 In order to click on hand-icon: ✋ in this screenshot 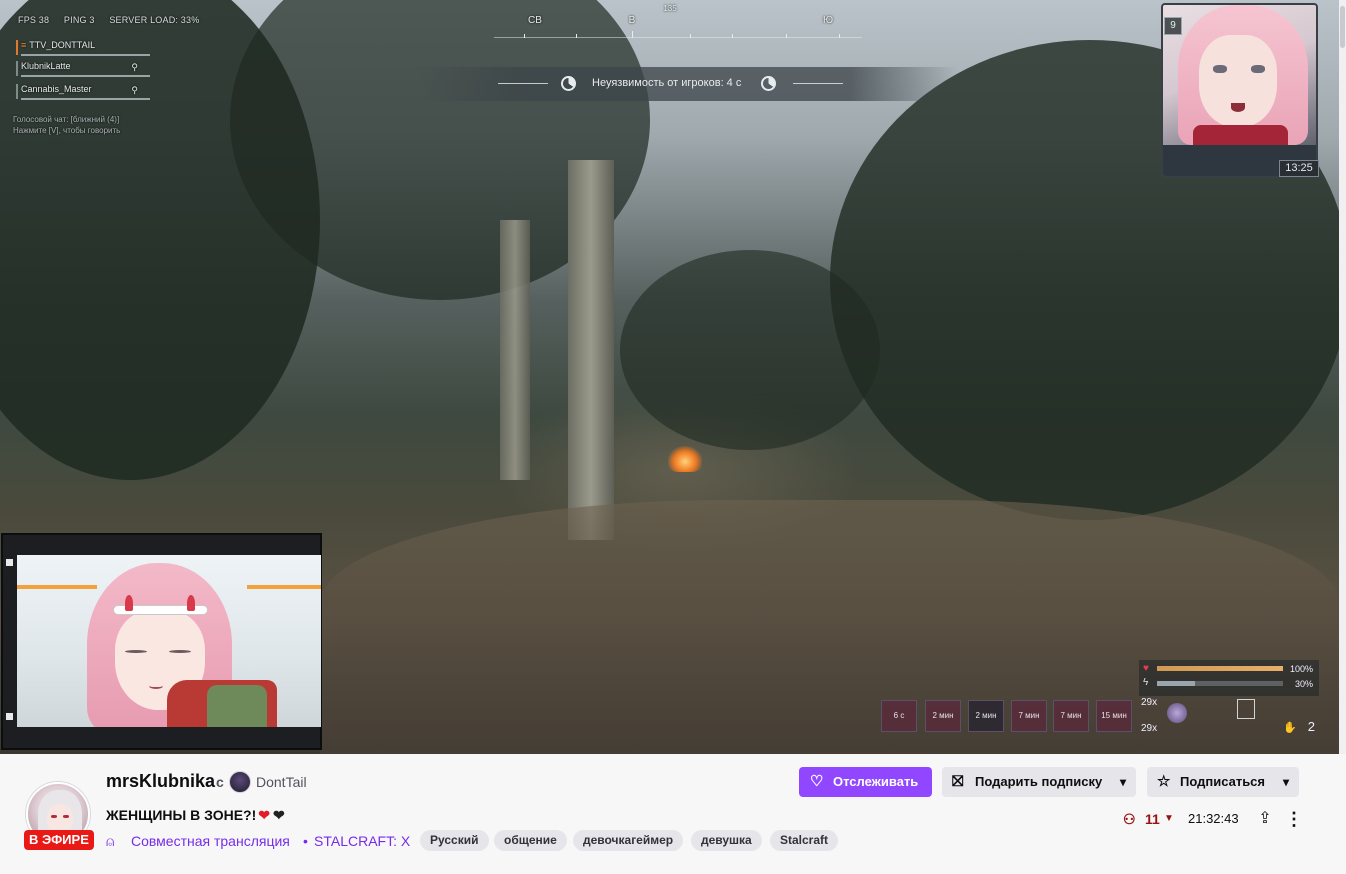, I will do `click(1290, 728)`.